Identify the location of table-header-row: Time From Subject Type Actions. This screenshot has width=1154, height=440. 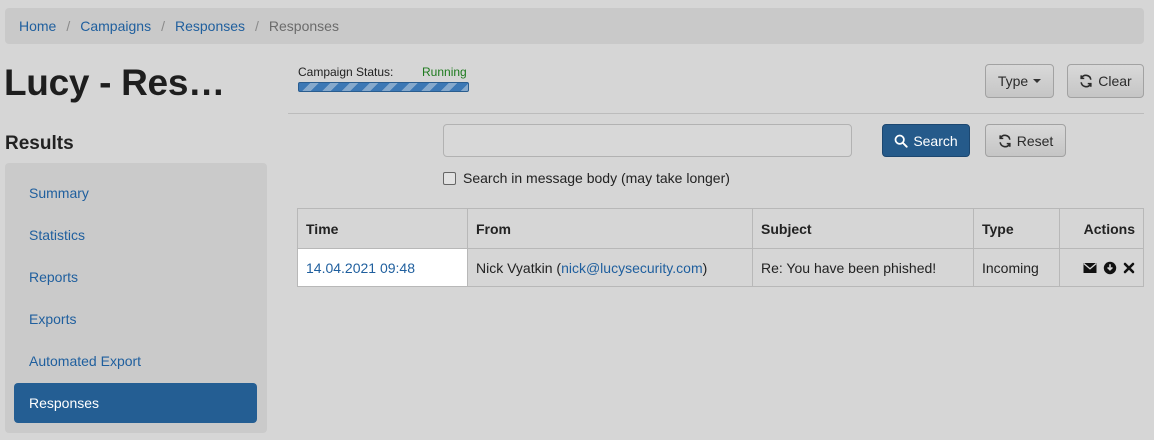
(720, 228).